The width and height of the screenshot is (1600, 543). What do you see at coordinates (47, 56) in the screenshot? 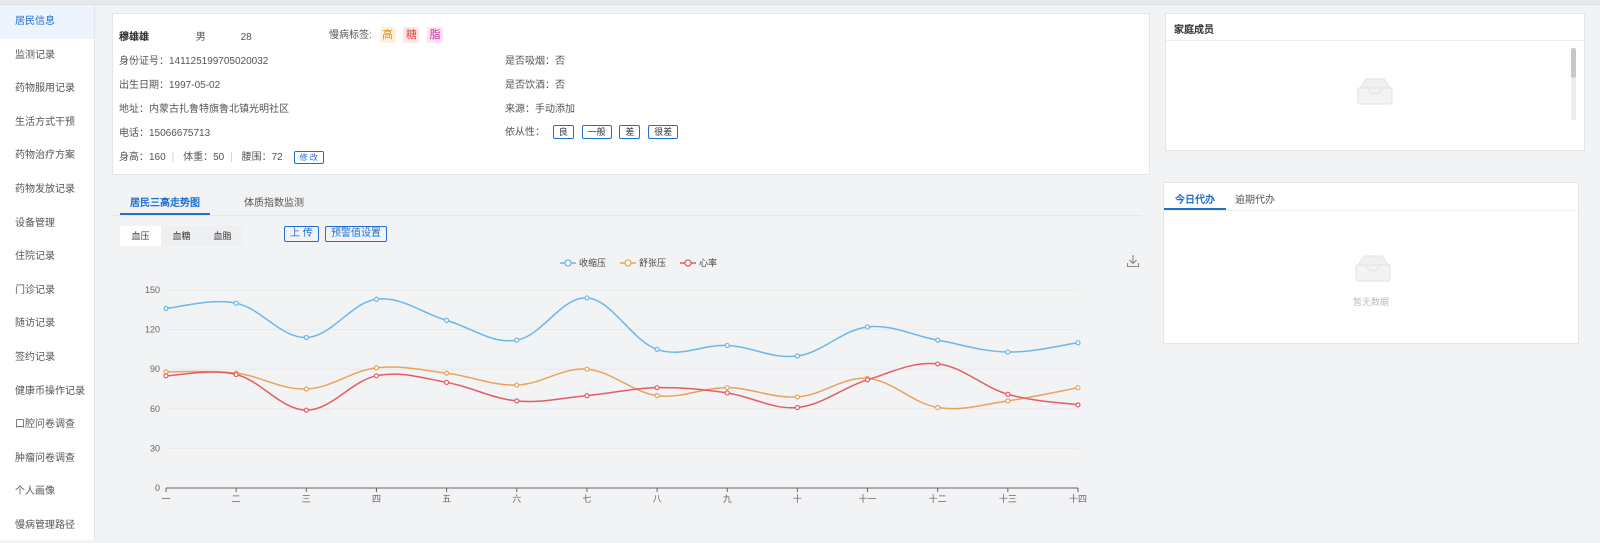
I see `sidebar-item: 监测记录` at bounding box center [47, 56].